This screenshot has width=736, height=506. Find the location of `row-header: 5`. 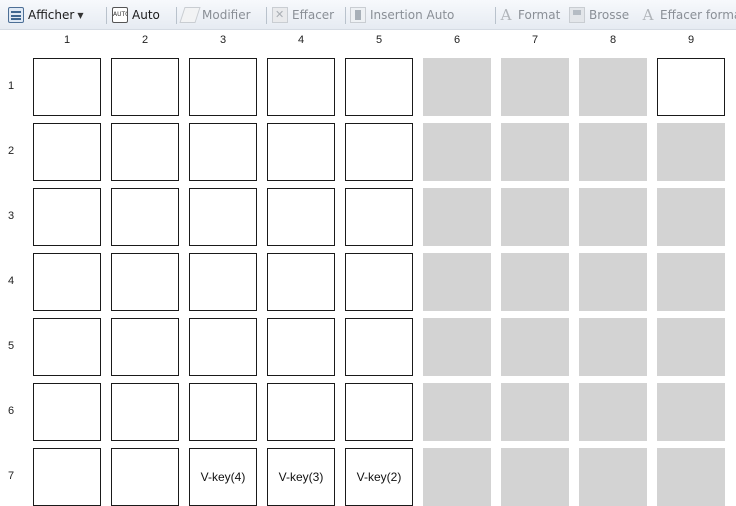

row-header: 5 is located at coordinates (11, 346).